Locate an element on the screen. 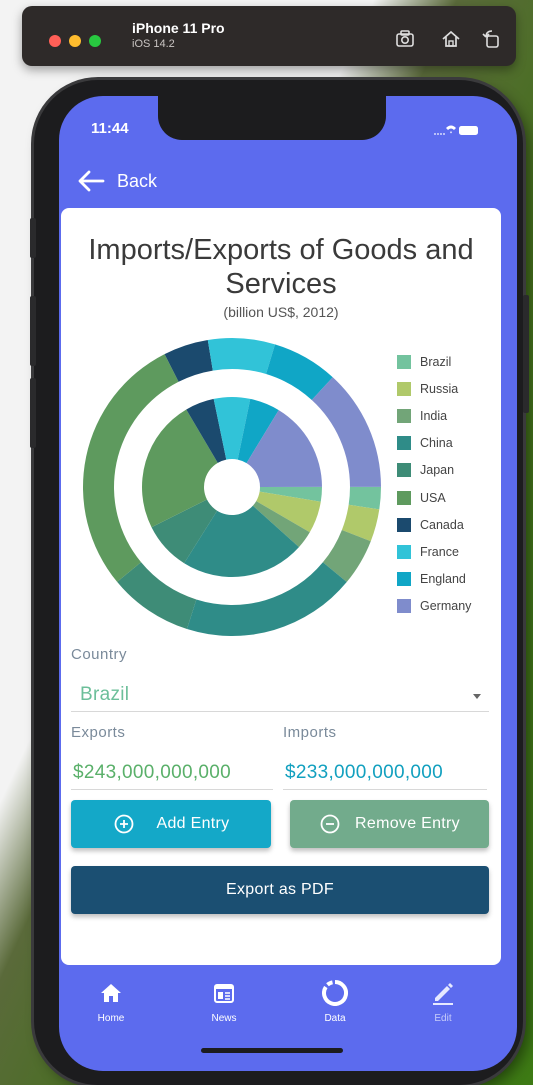  tab-home-label: Home is located at coordinates (111, 1018).